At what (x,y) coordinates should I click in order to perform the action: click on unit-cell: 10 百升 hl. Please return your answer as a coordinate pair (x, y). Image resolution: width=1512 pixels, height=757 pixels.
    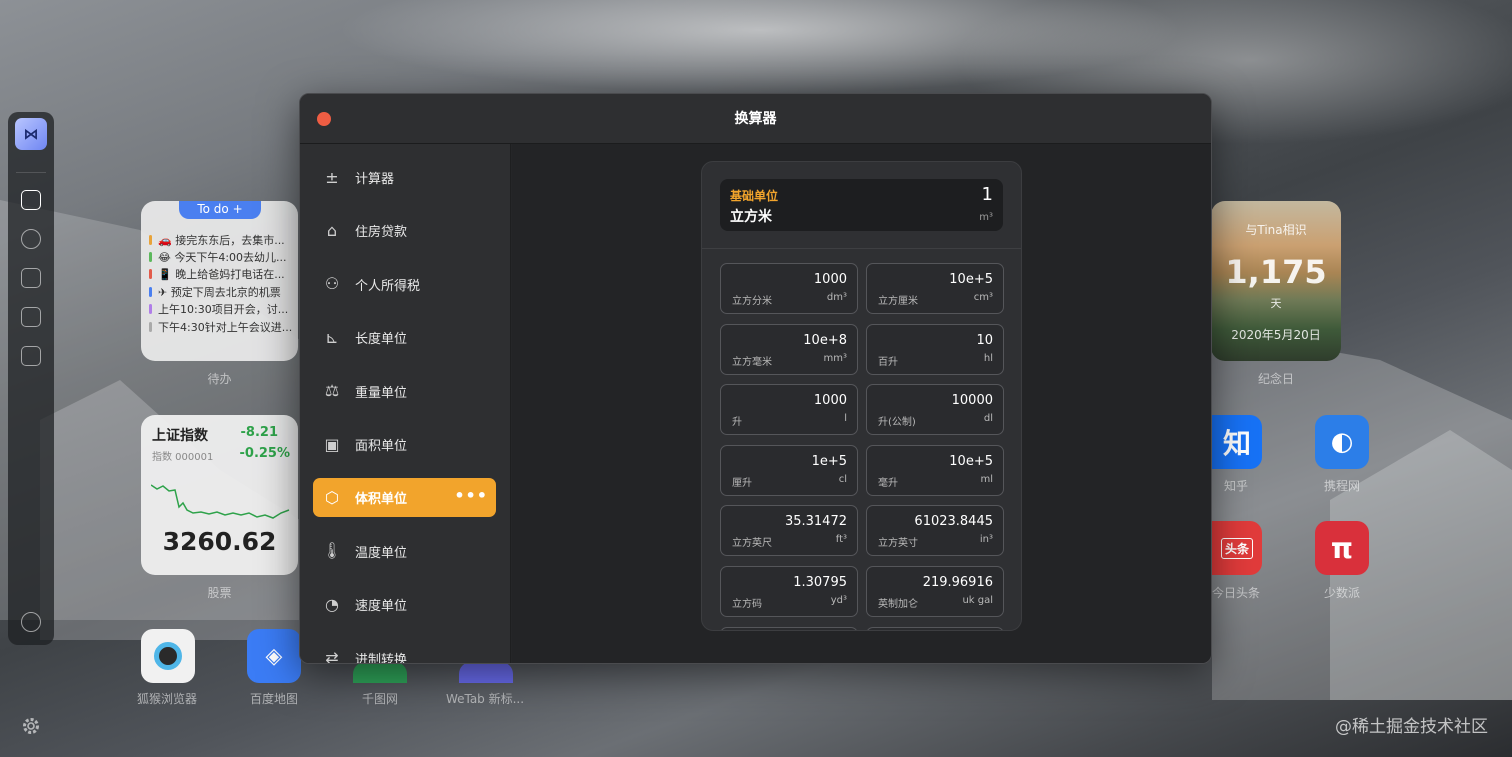
    Looking at the image, I should click on (935, 349).